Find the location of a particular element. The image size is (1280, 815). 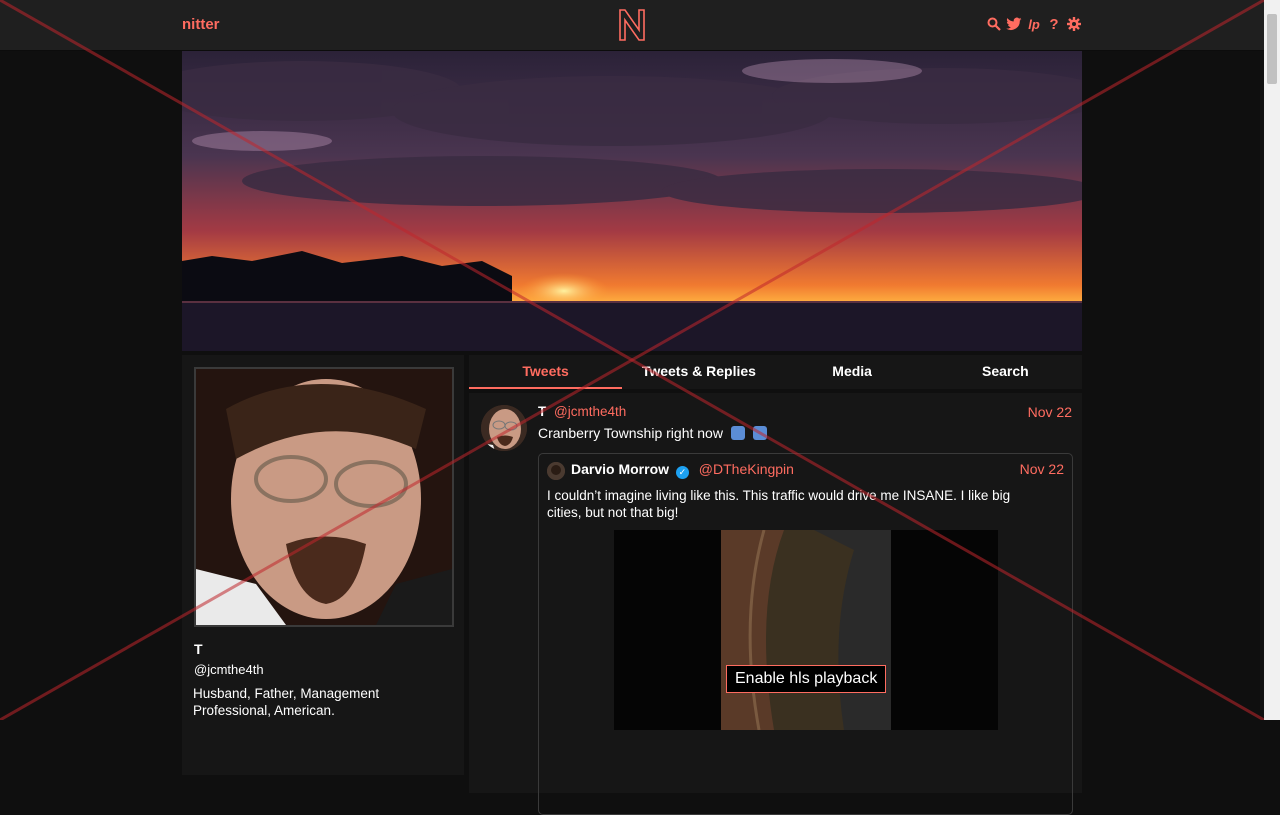

quote-date: Nov 22 is located at coordinates (1042, 469).